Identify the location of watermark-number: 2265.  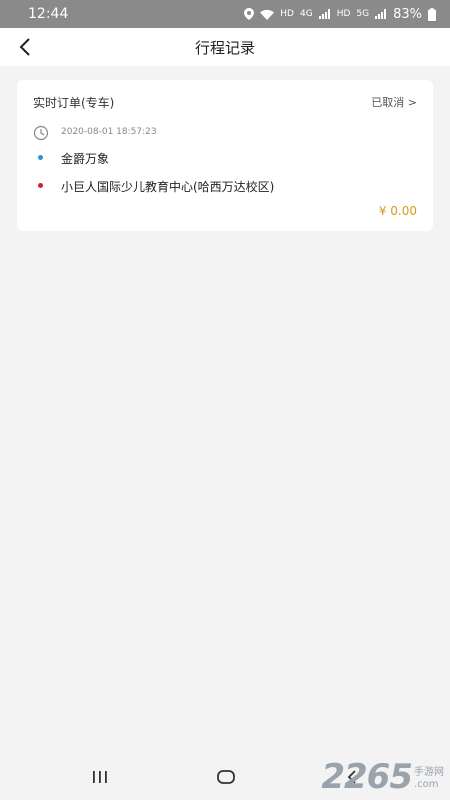
(367, 777).